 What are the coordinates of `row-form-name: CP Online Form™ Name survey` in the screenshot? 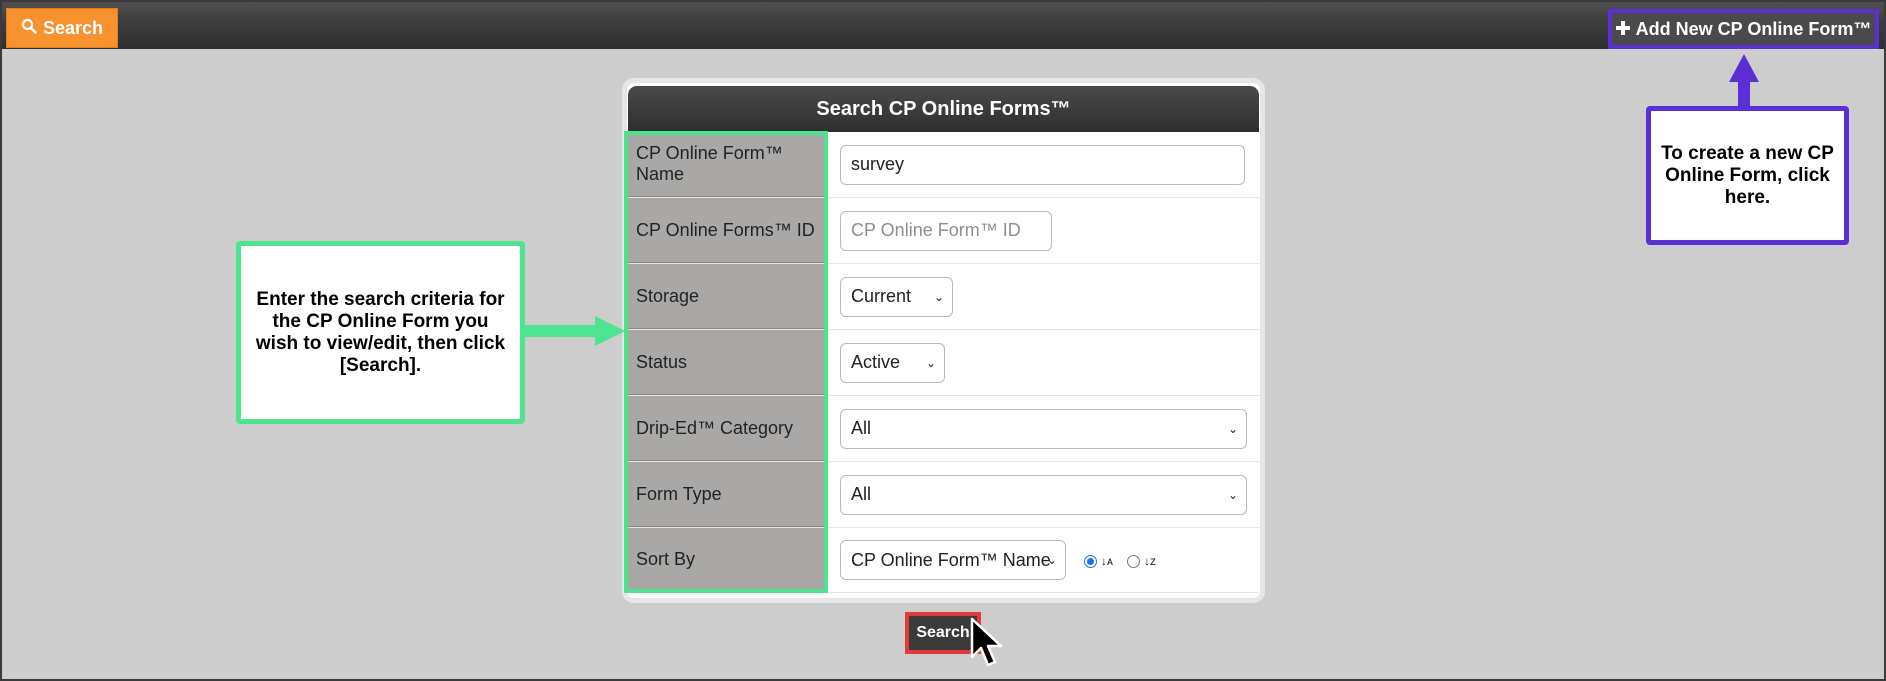 It's located at (943, 165).